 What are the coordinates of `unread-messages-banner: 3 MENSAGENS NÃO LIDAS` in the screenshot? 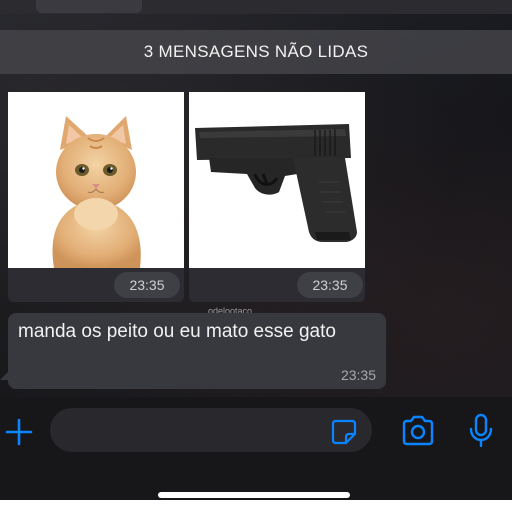 It's located at (256, 52).